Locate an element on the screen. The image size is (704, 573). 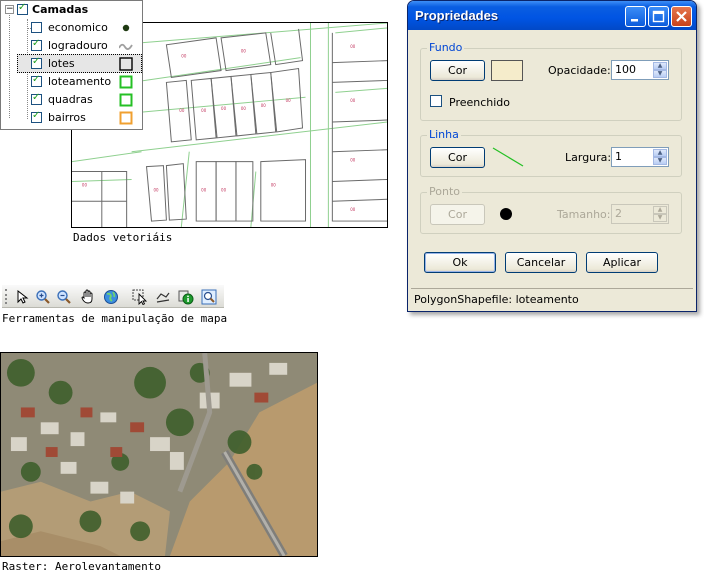
linha-legend: Linha is located at coordinates (444, 134).